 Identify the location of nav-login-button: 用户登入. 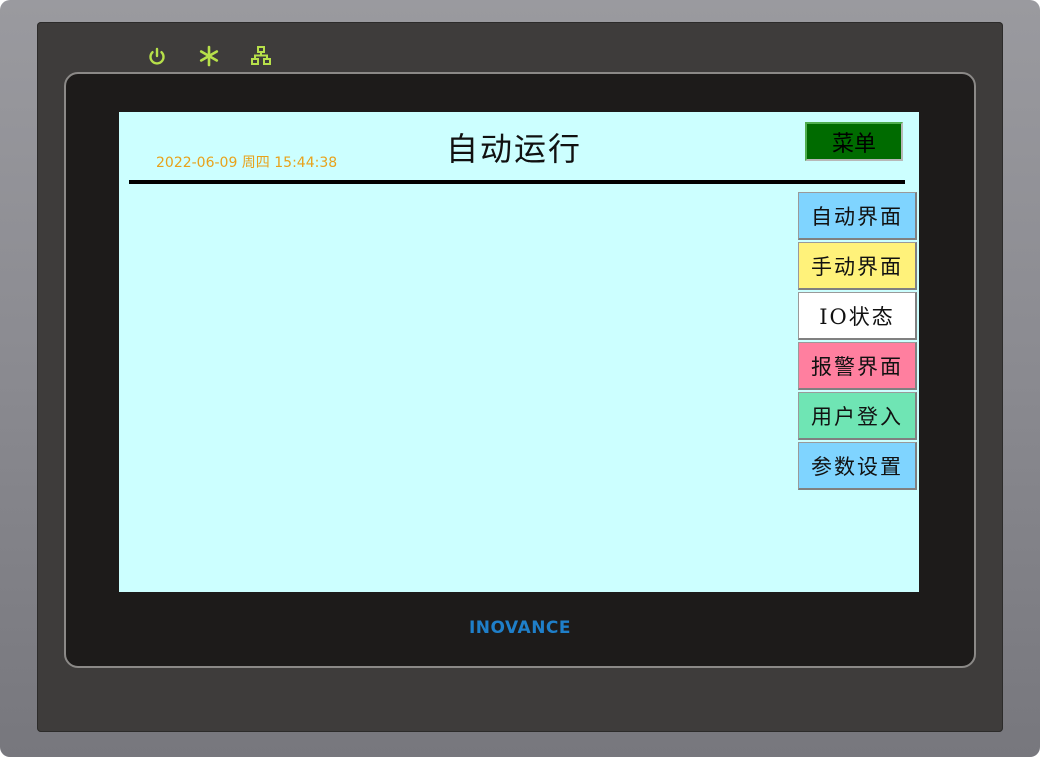
(857, 416).